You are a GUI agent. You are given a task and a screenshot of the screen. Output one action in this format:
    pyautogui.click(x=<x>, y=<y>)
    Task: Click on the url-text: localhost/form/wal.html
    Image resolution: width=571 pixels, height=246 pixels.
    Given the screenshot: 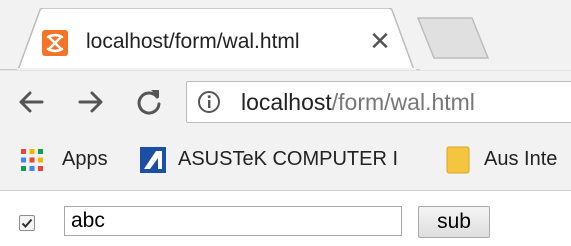 What is the action you would take?
    pyautogui.click(x=358, y=102)
    